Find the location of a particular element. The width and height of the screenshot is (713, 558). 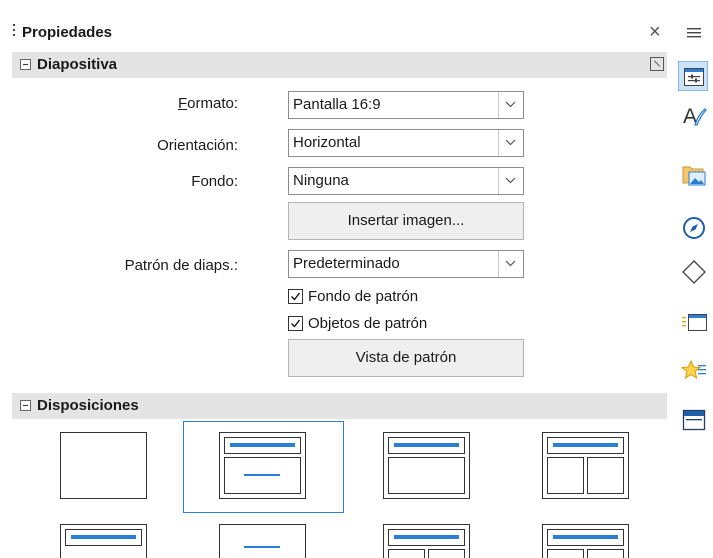

drag-grip-icon is located at coordinates (14, 33).